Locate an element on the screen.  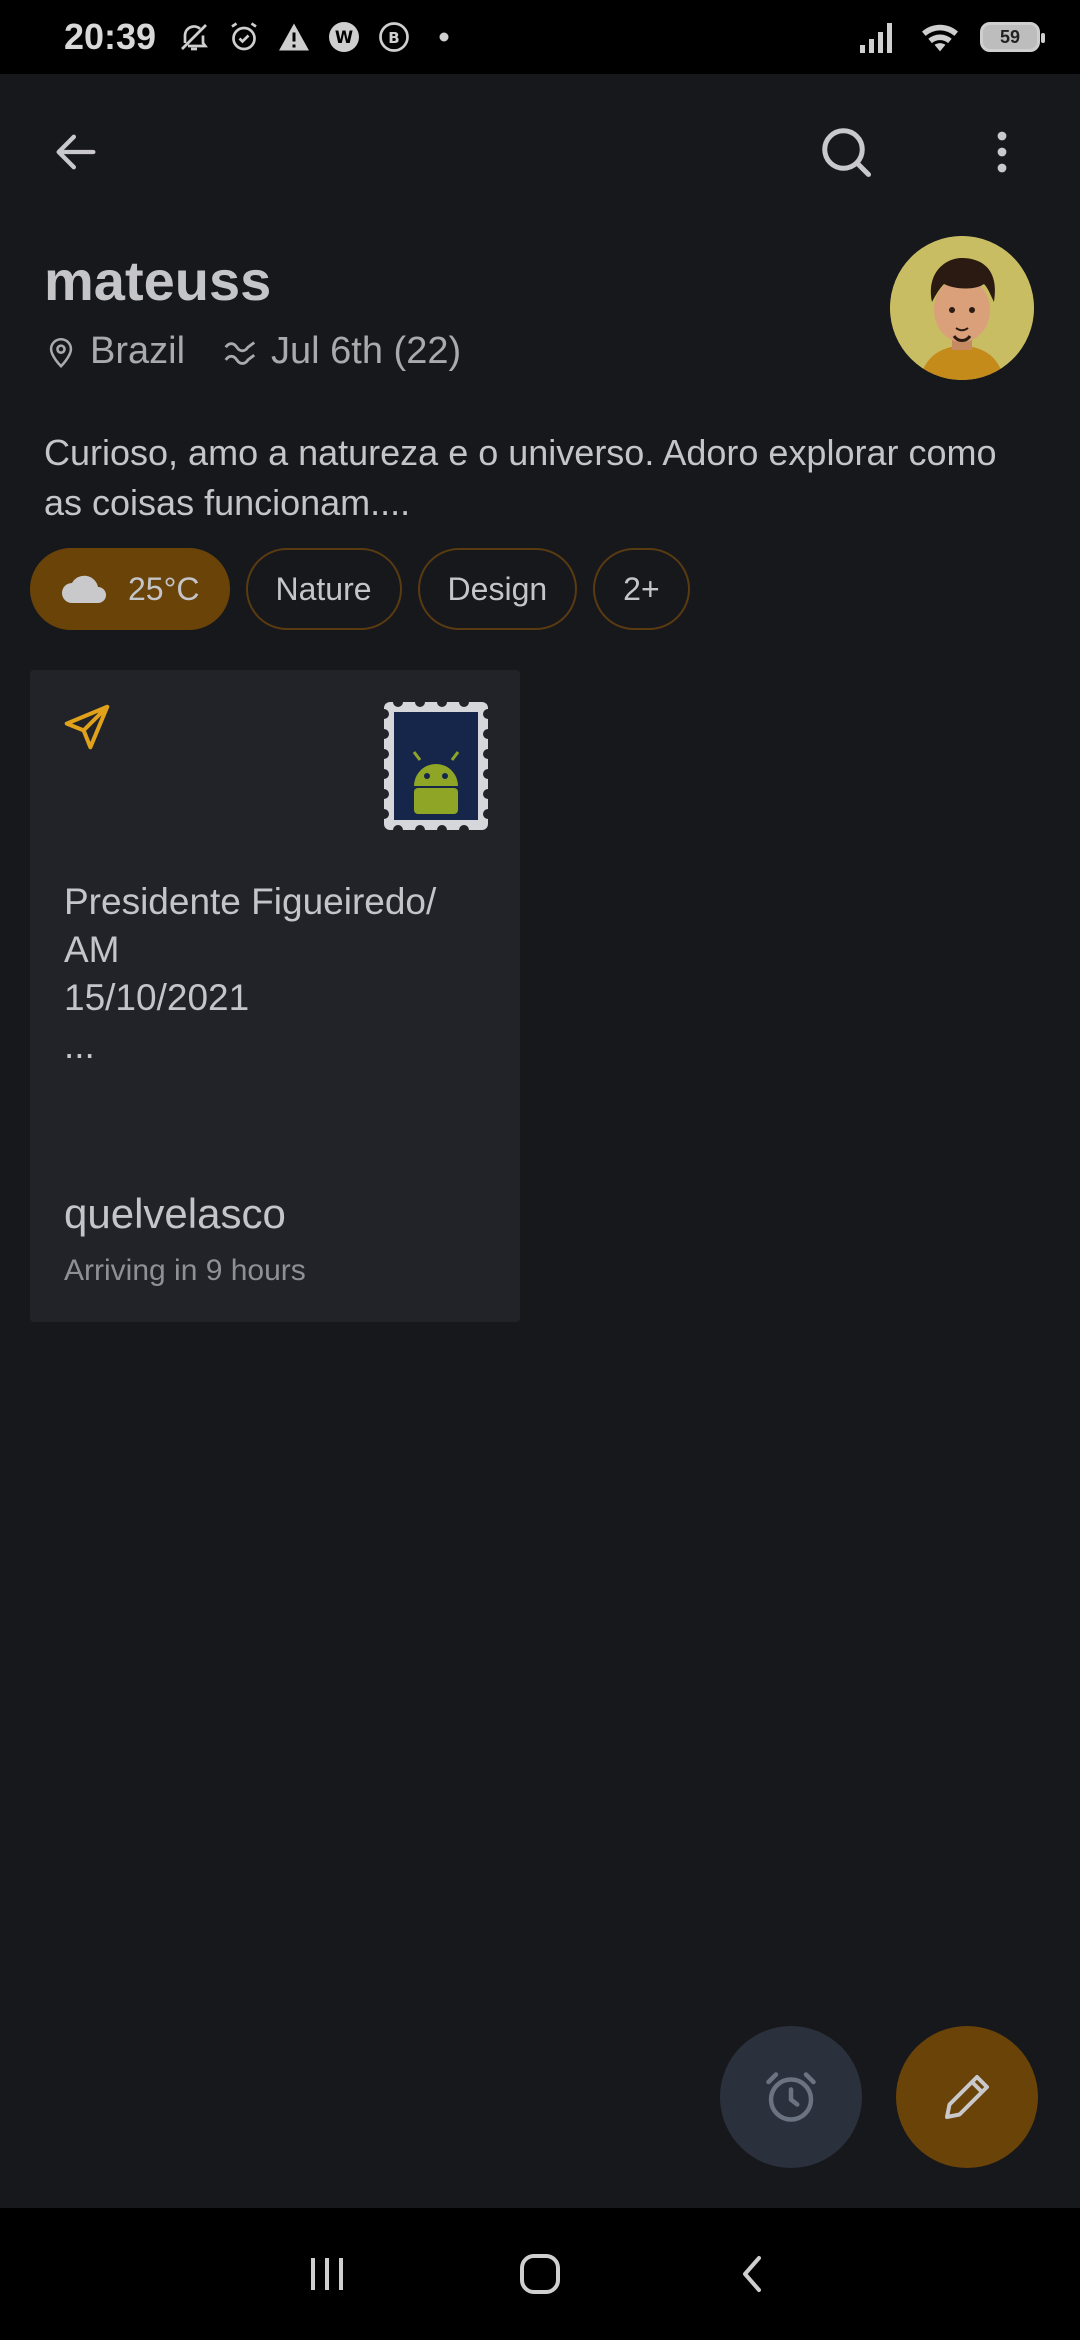
location-pin-icon is located at coordinates (61, 352).